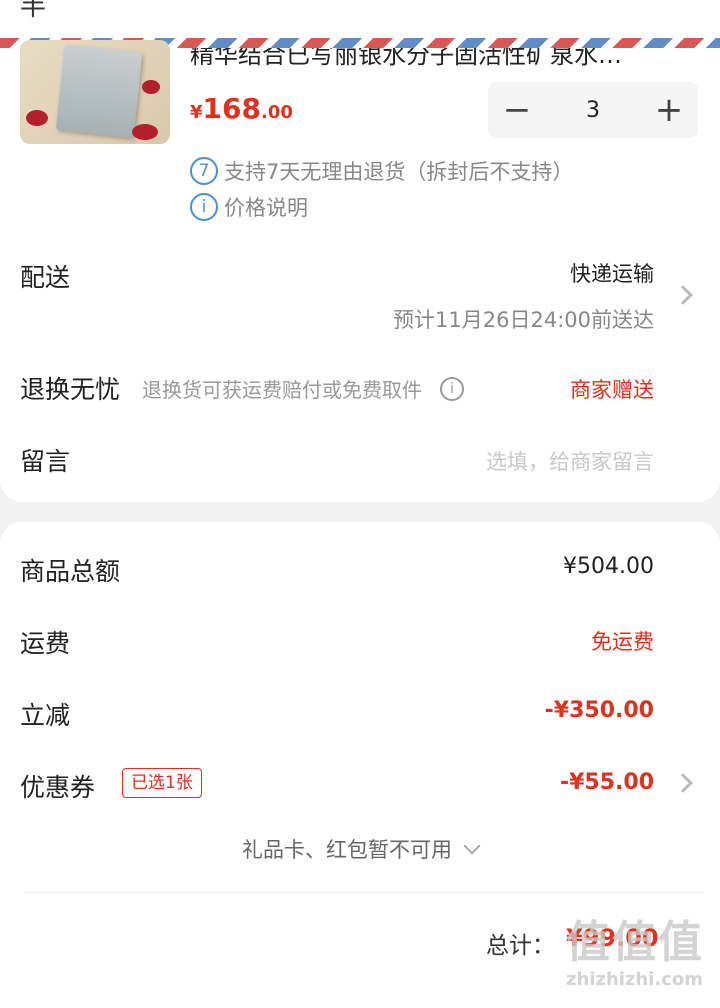 The image size is (720, 1008). I want to click on seven-day-return-icon: 7, so click(204, 171).